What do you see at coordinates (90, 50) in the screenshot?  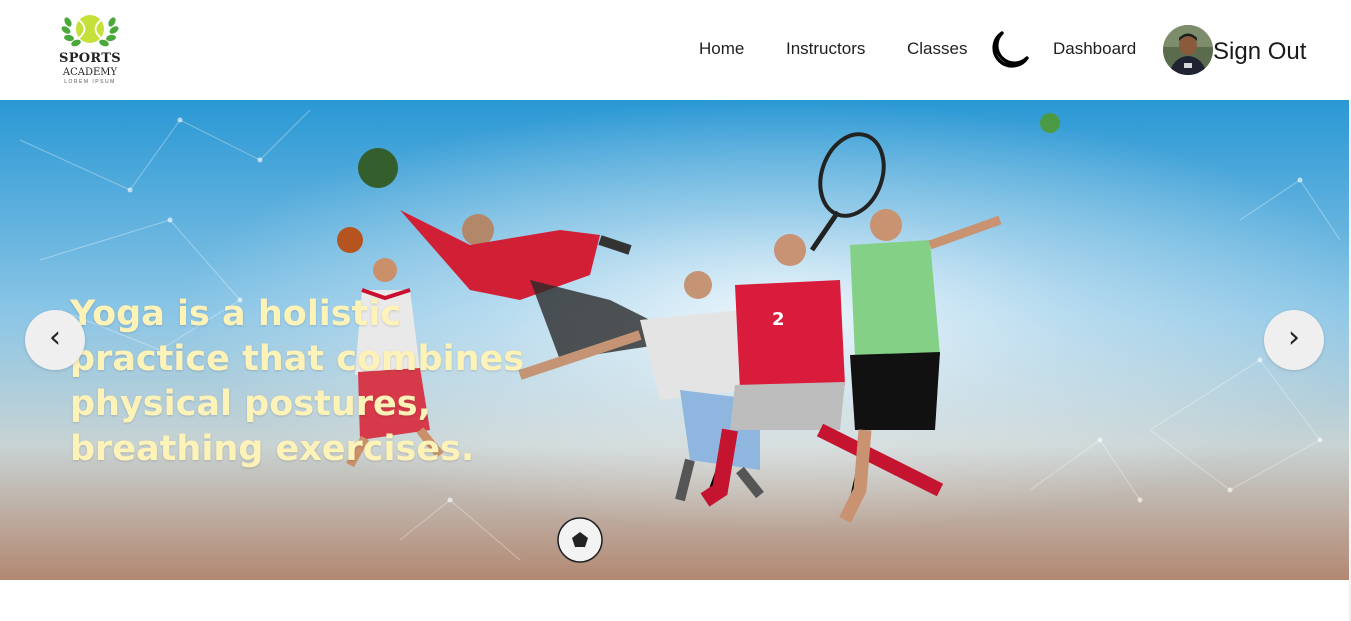 I see `sports-academy-logo: SPORTS ACADEMY LOREM IPSUM` at bounding box center [90, 50].